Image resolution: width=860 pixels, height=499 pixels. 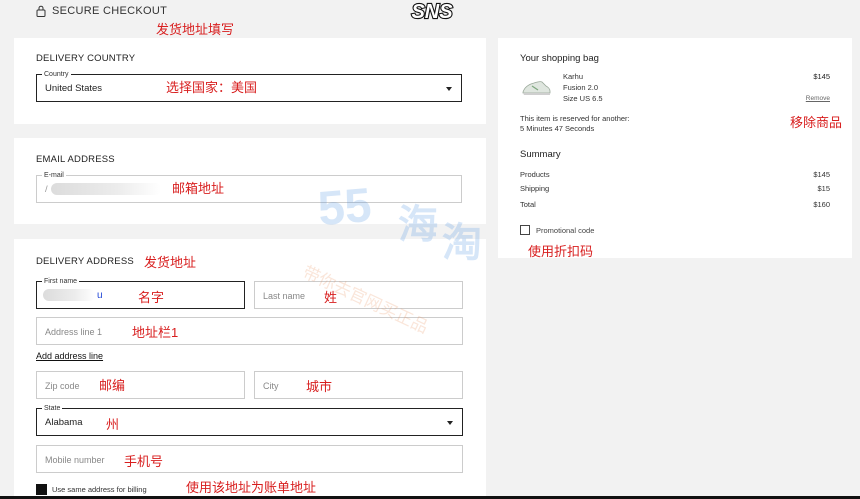 What do you see at coordinates (69, 356) in the screenshot?
I see `add-address-line-link: Add address line` at bounding box center [69, 356].